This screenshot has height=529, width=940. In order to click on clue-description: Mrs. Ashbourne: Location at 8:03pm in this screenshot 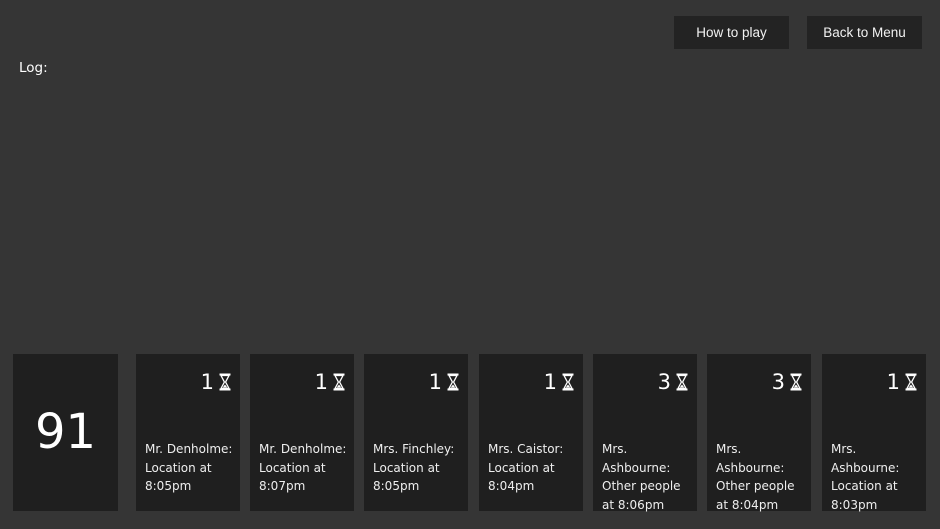, I will do `click(865, 477)`.